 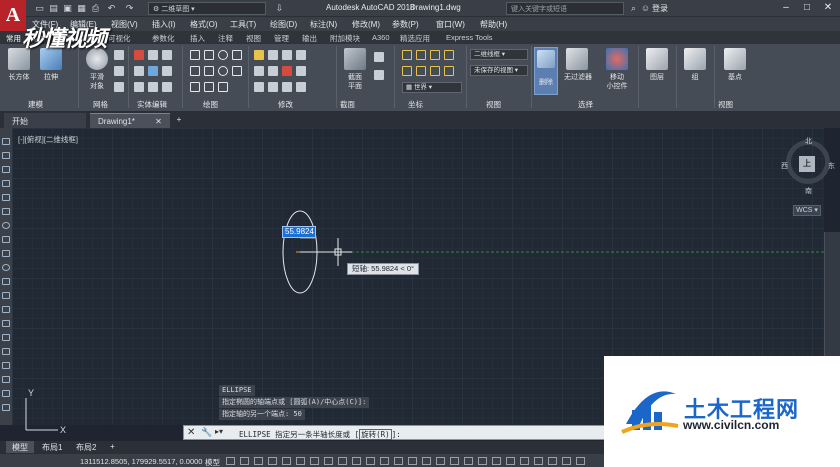 I want to click on tool-table-icon, so click(x=6, y=379).